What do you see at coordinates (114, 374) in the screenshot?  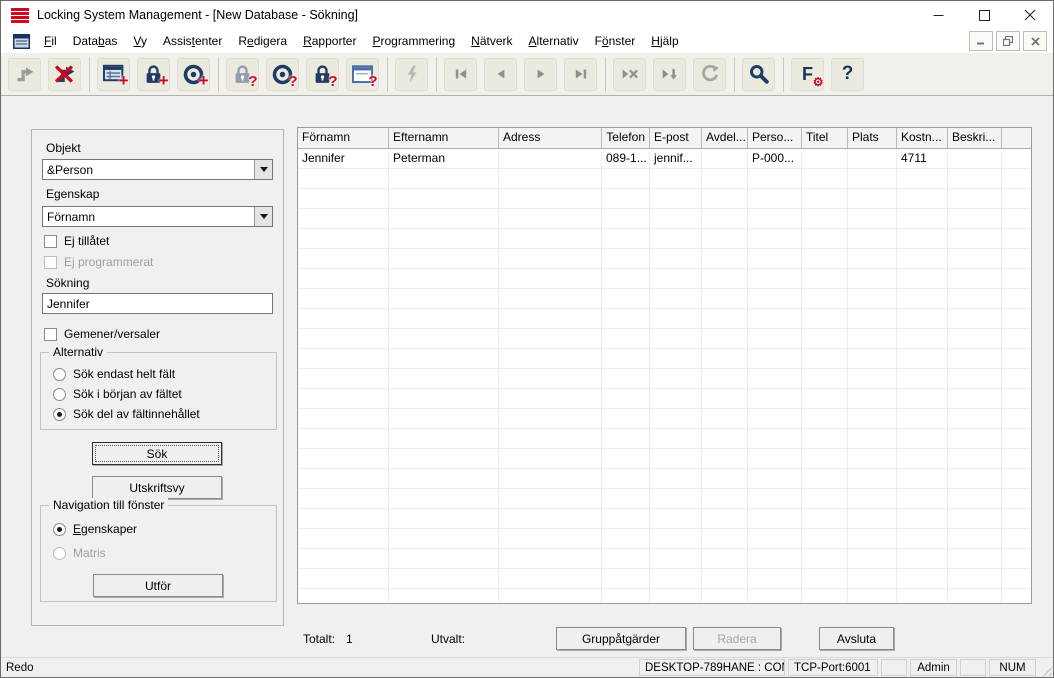 I see `radio-sok-endast-helt-falt: Sök endast helt fält` at bounding box center [114, 374].